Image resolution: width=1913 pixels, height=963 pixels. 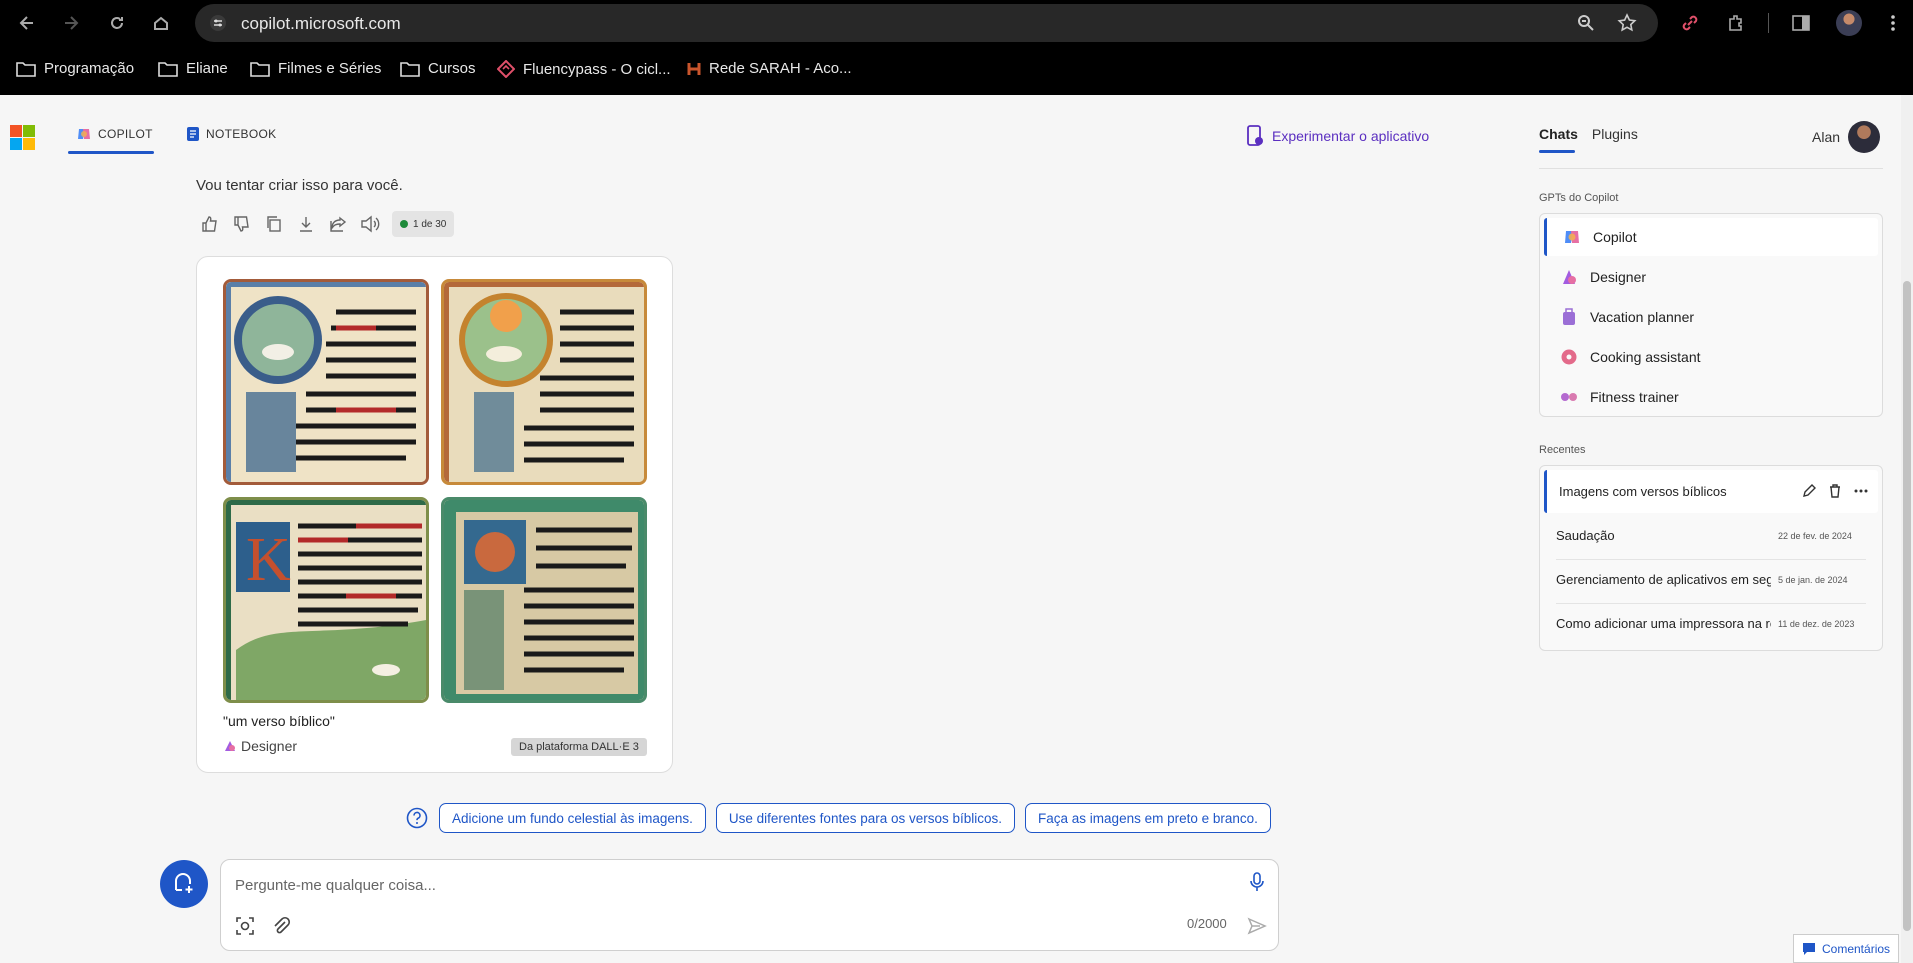 I want to click on tab-plugins: Plugins, so click(x=1615, y=134).